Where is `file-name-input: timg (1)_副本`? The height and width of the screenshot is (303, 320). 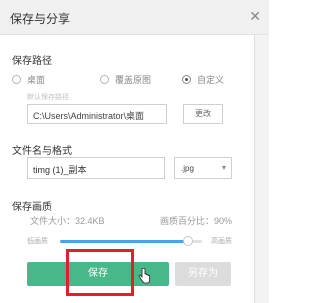
file-name-input: timg (1)_副本 is located at coordinates (96, 168).